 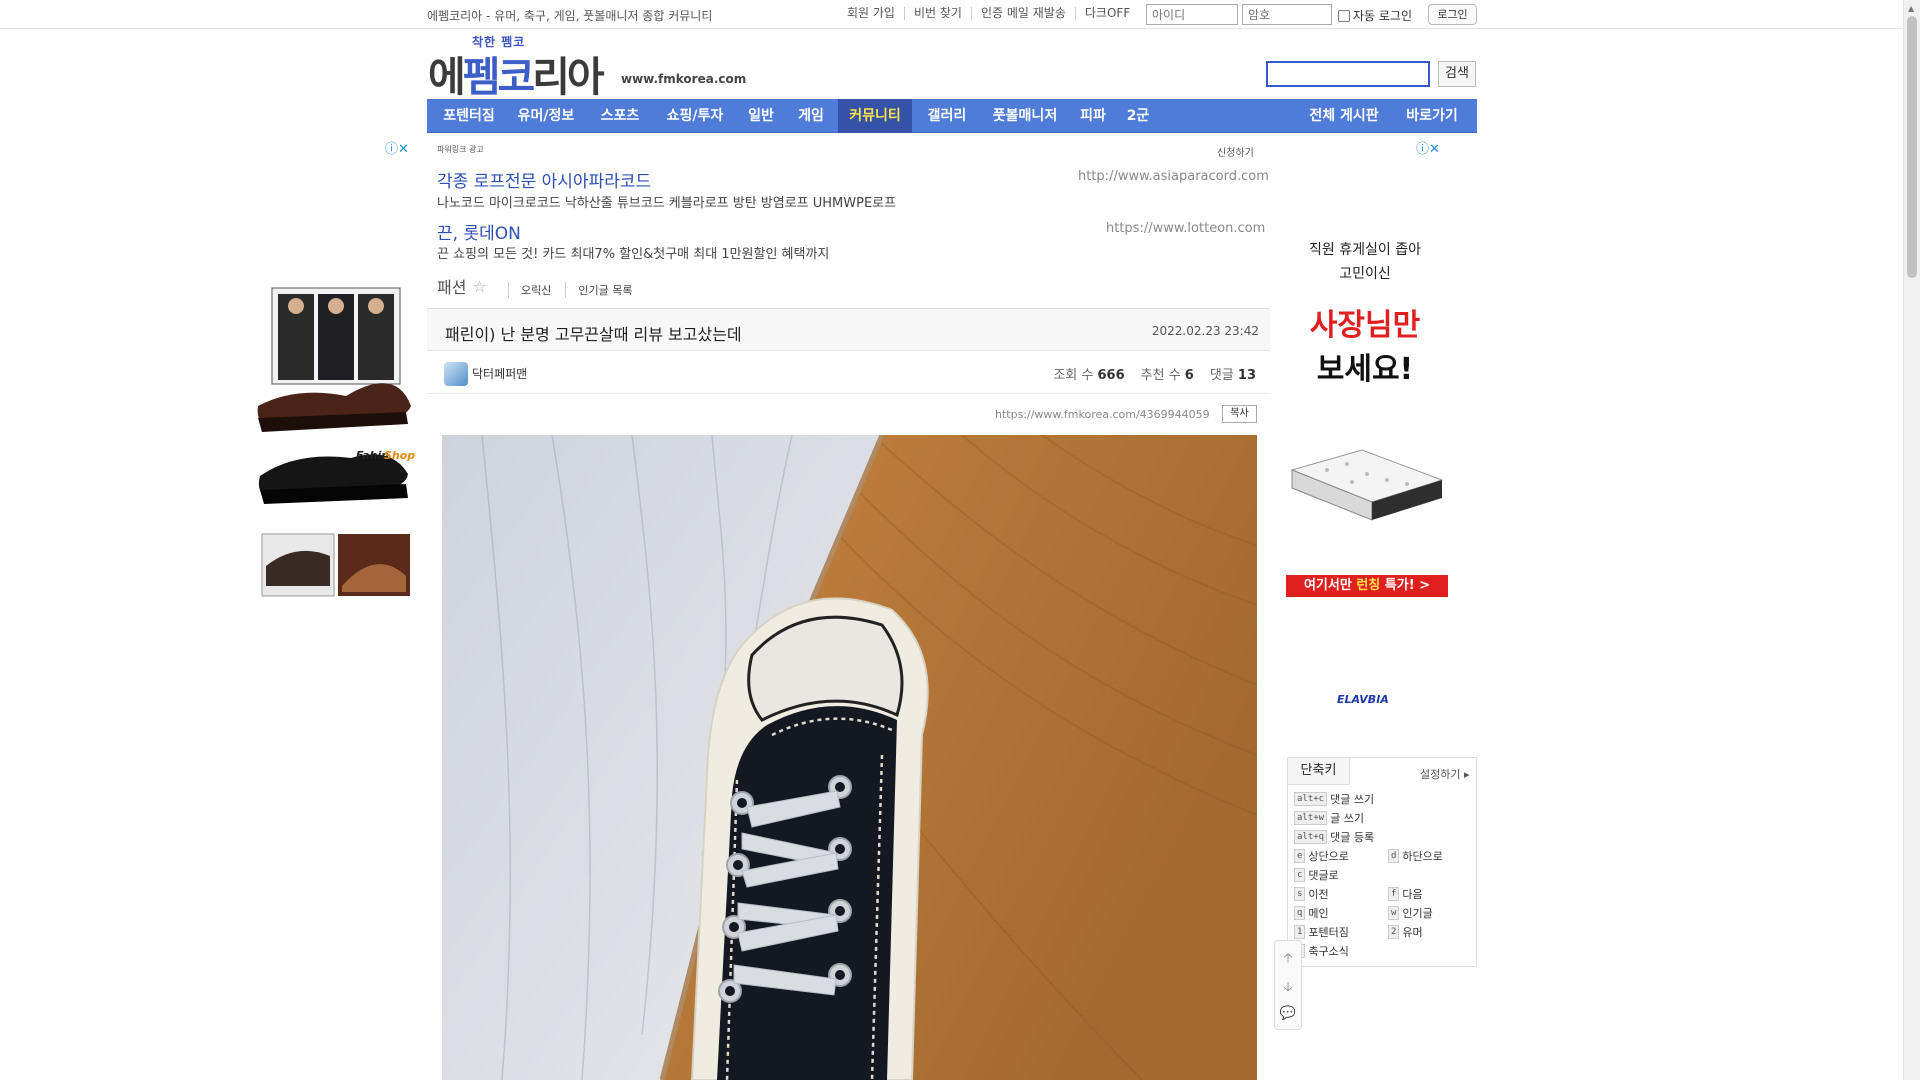 I want to click on shortcut-item: f 다음, so click(x=1405, y=894).